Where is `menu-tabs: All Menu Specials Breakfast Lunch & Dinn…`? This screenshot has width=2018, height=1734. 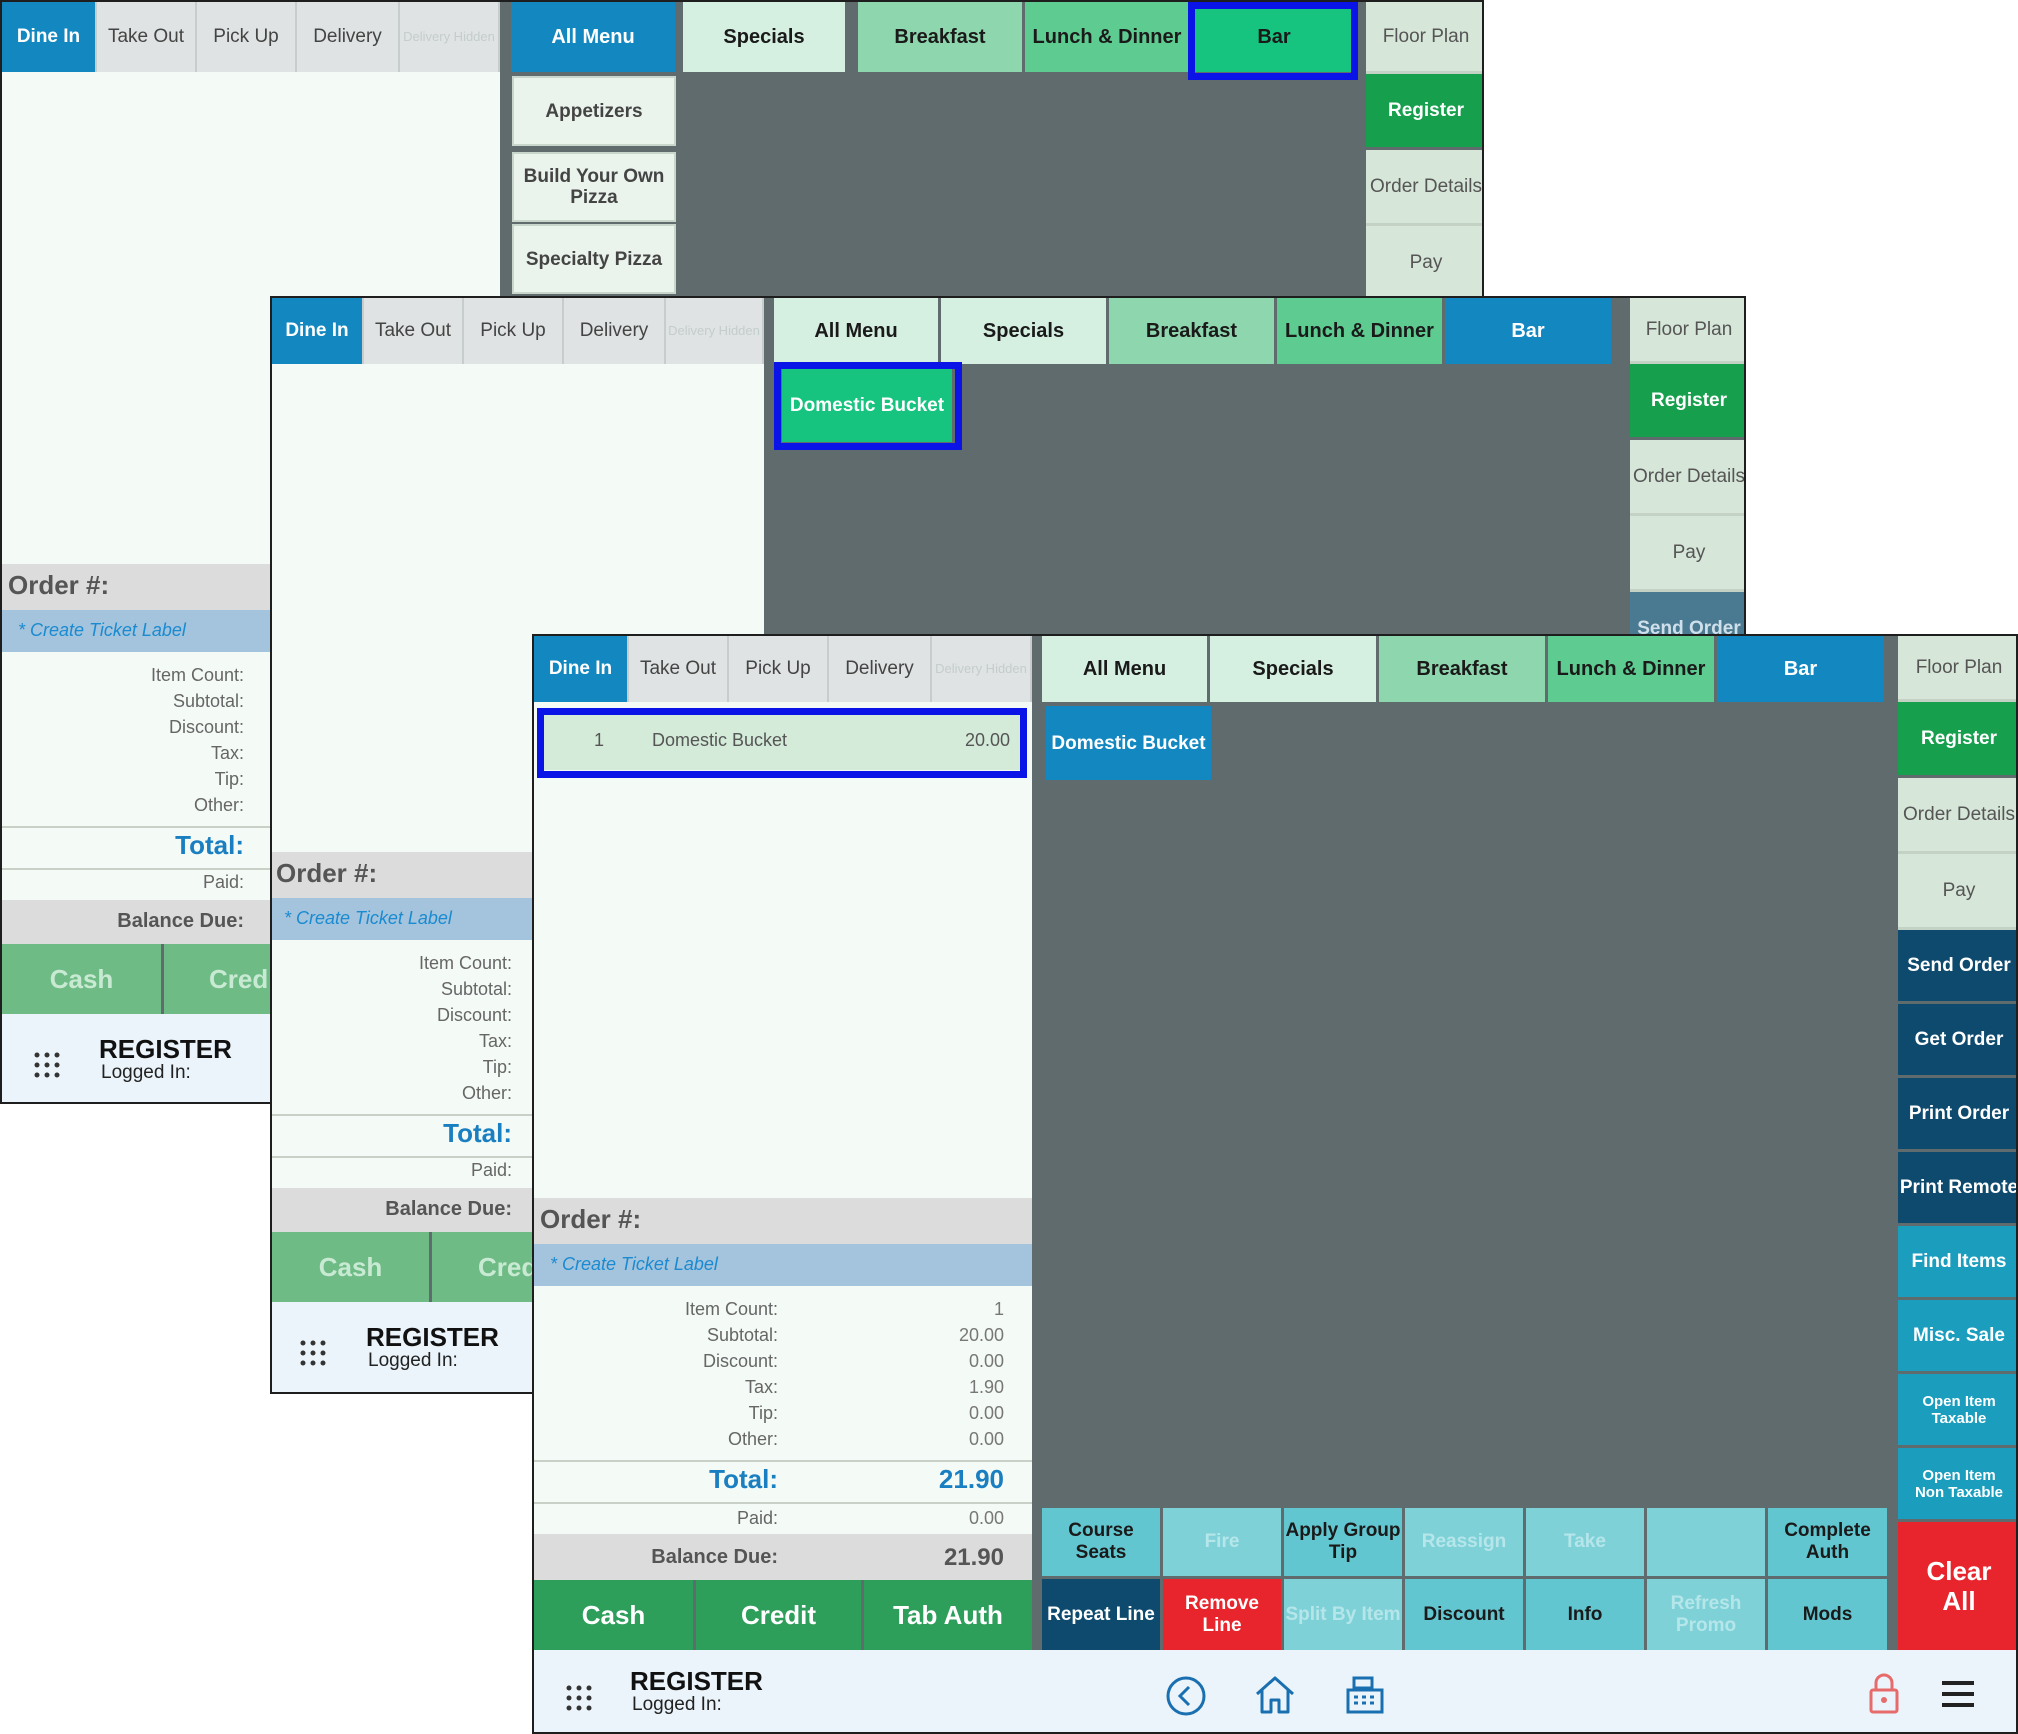
menu-tabs: All Menu Specials Breakfast Lunch & Dinn… is located at coordinates (1194, 331).